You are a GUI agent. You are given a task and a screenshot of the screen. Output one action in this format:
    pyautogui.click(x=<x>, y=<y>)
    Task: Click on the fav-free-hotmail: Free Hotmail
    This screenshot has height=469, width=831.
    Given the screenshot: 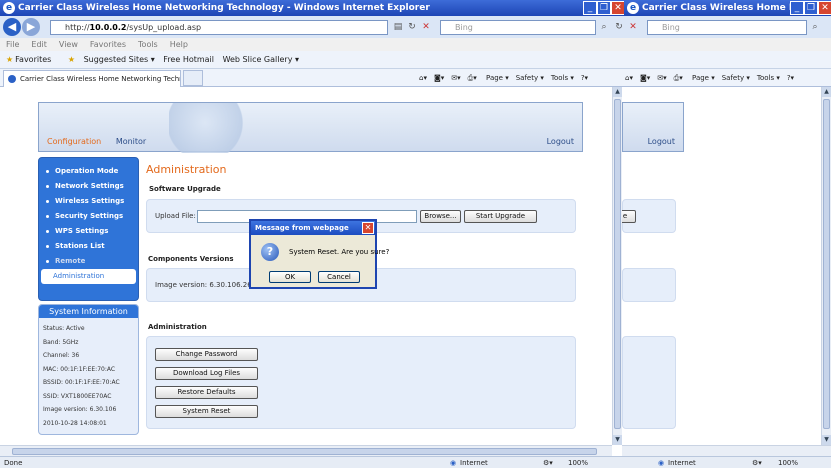 What is the action you would take?
    pyautogui.click(x=188, y=59)
    